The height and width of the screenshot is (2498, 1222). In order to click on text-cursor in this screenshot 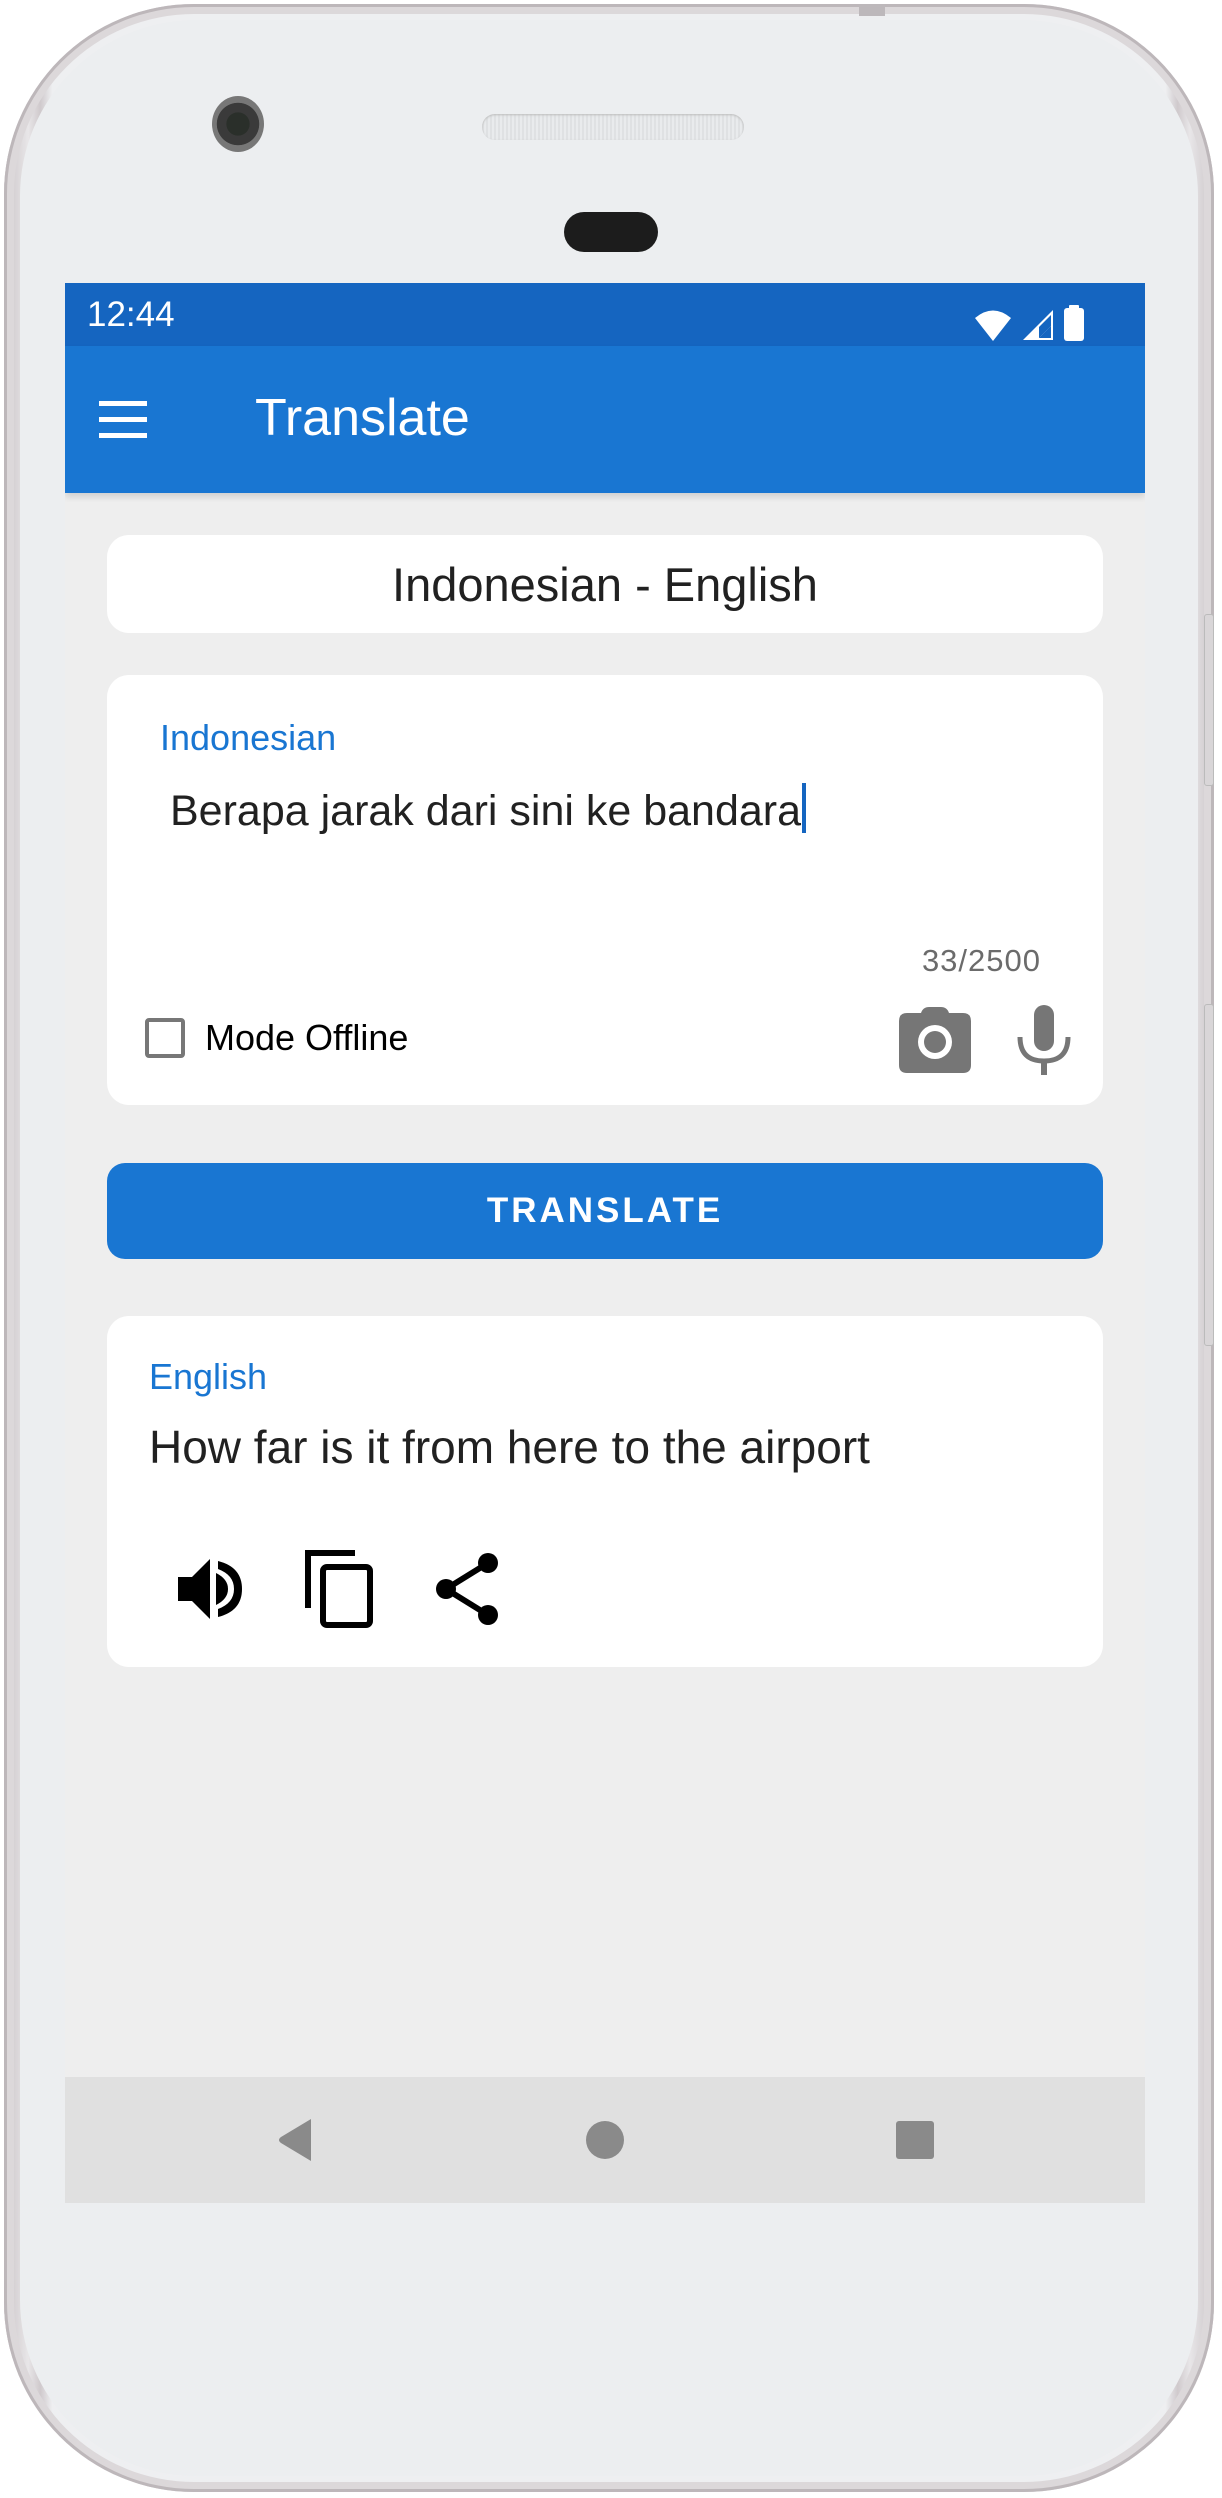, I will do `click(804, 808)`.